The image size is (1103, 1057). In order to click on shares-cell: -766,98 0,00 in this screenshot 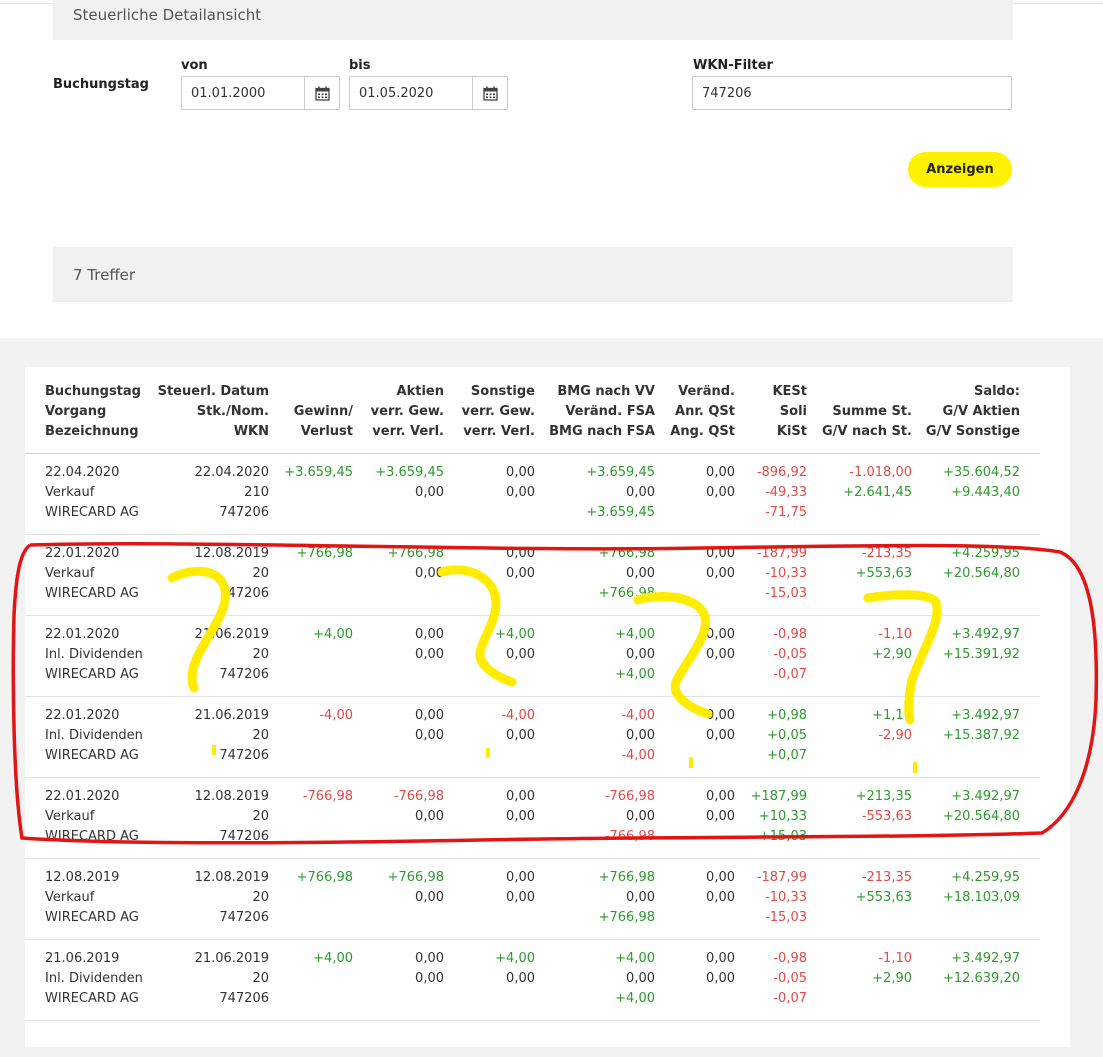, I will do `click(400, 807)`.